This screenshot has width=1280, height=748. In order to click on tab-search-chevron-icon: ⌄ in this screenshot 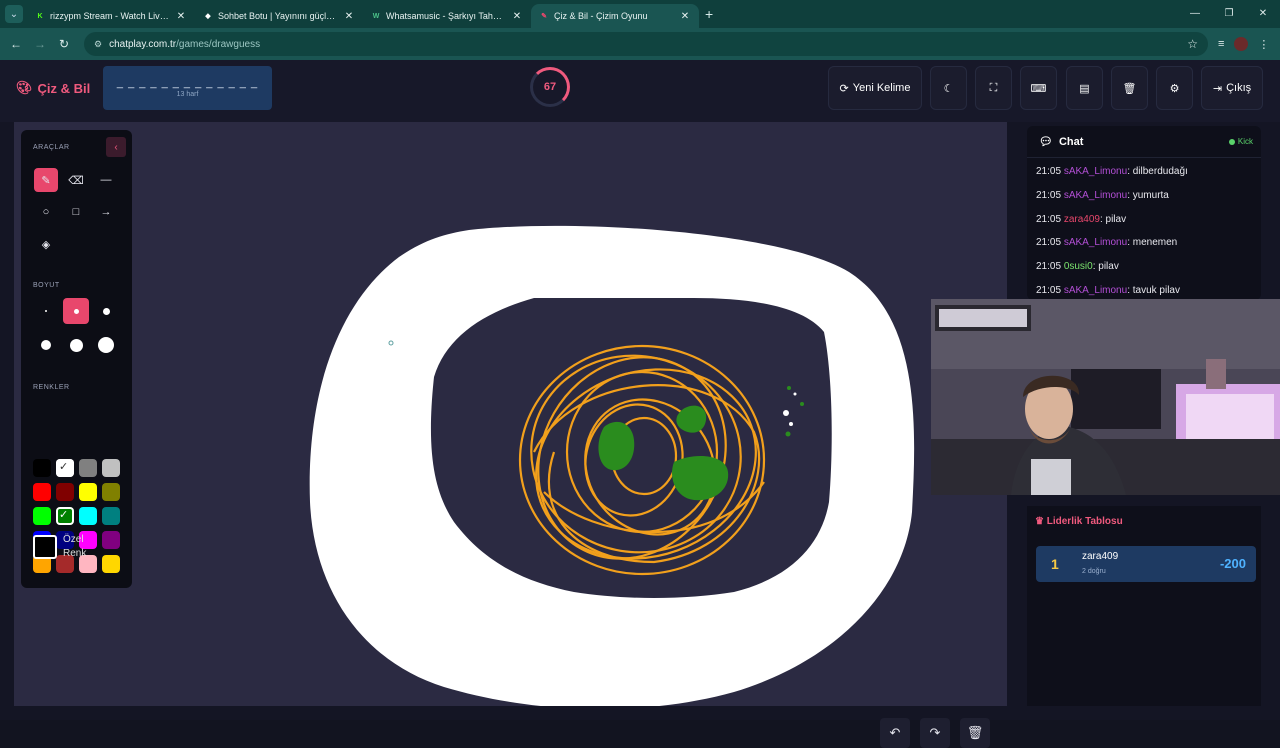, I will do `click(14, 14)`.